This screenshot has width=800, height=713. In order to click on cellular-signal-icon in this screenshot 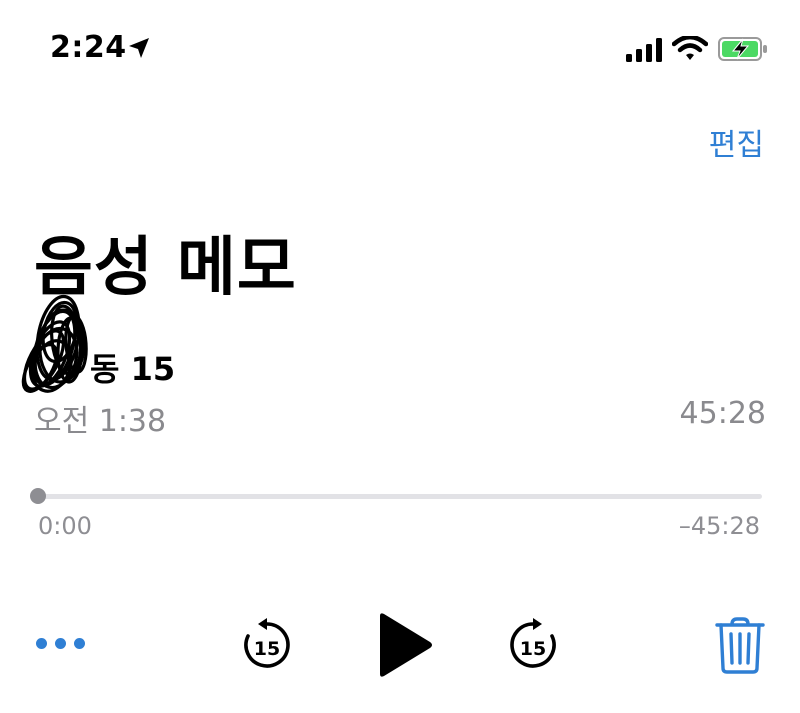, I will do `click(644, 50)`.